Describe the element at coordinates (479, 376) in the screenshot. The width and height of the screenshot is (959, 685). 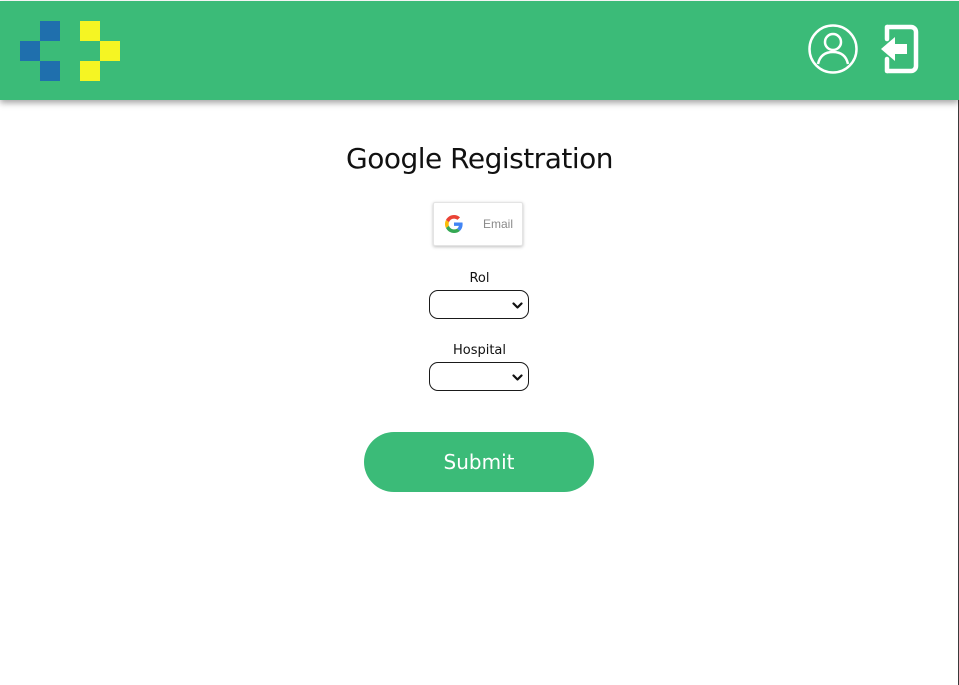
I see `hospital-select` at that location.